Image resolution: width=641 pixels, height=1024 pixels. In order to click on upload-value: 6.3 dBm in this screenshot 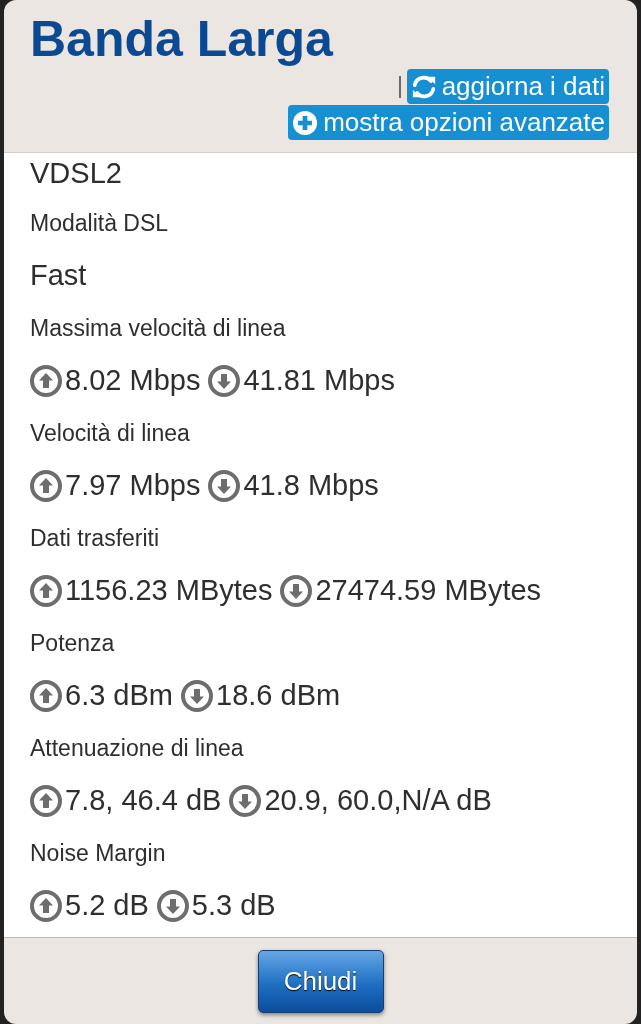, I will do `click(119, 695)`.